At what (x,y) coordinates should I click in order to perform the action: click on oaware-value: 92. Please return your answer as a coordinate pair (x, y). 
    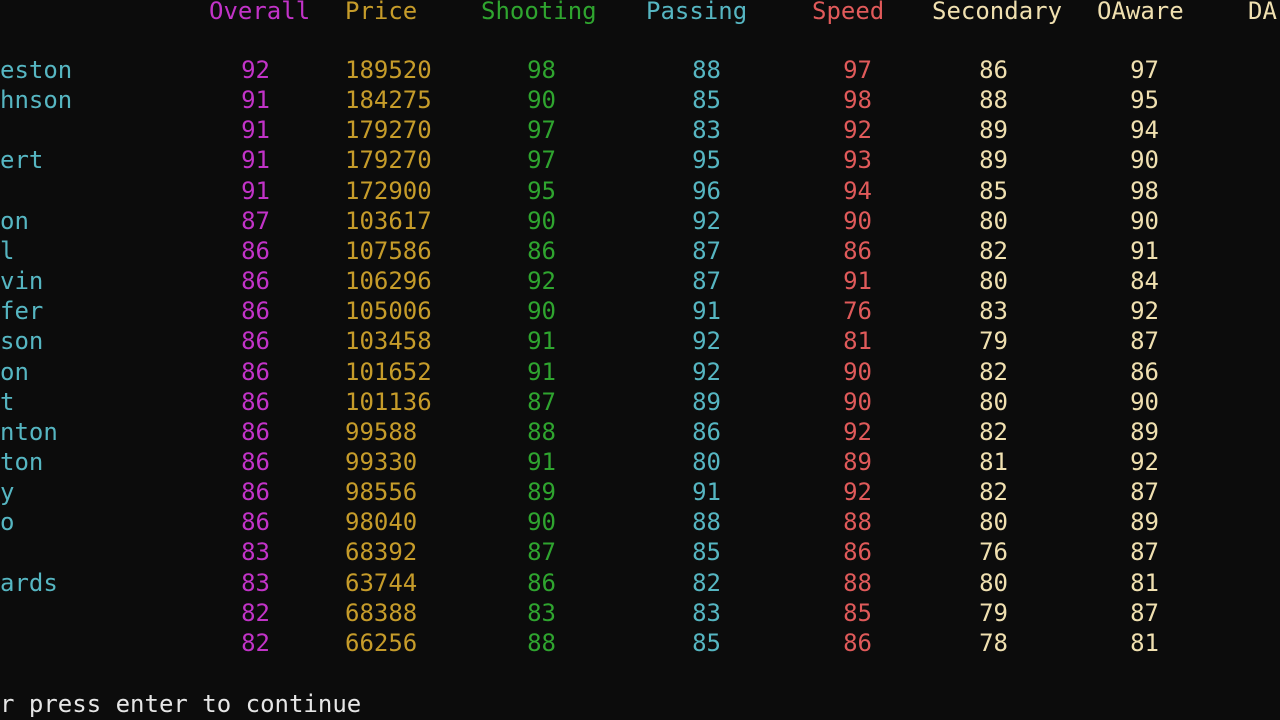
    Looking at the image, I should click on (1144, 311).